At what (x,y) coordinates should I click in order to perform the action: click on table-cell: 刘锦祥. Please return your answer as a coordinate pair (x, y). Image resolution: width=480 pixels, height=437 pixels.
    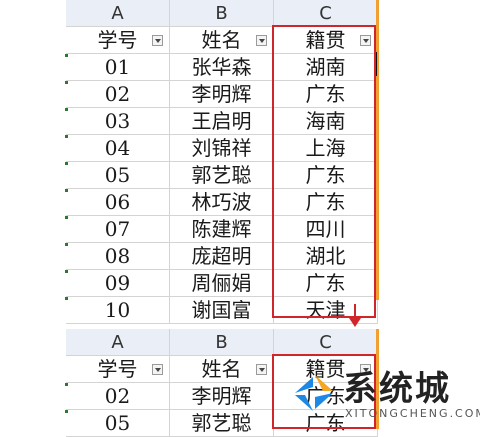
    Looking at the image, I should click on (222, 148).